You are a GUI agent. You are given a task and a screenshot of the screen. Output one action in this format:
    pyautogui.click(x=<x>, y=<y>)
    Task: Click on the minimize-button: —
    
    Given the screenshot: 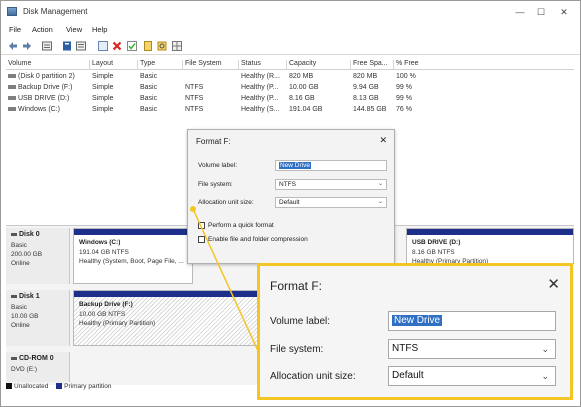 What is the action you would take?
    pyautogui.click(x=520, y=12)
    